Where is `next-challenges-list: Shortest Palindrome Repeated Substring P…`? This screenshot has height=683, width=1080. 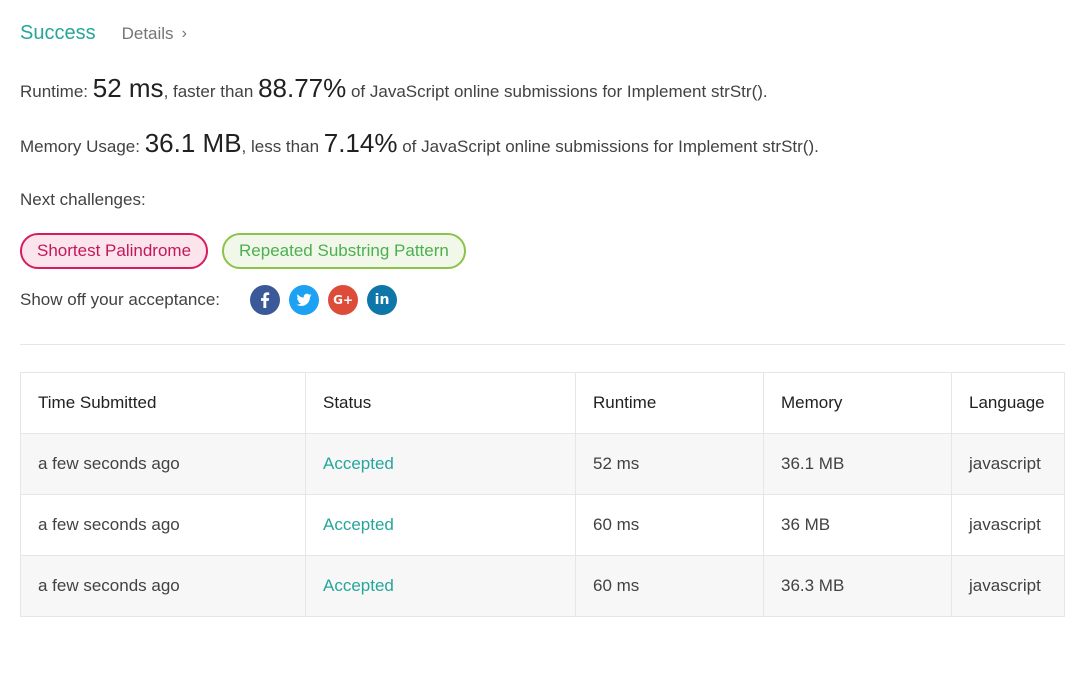
next-challenges-list: Shortest Palindrome Repeated Substring P… is located at coordinates (243, 251).